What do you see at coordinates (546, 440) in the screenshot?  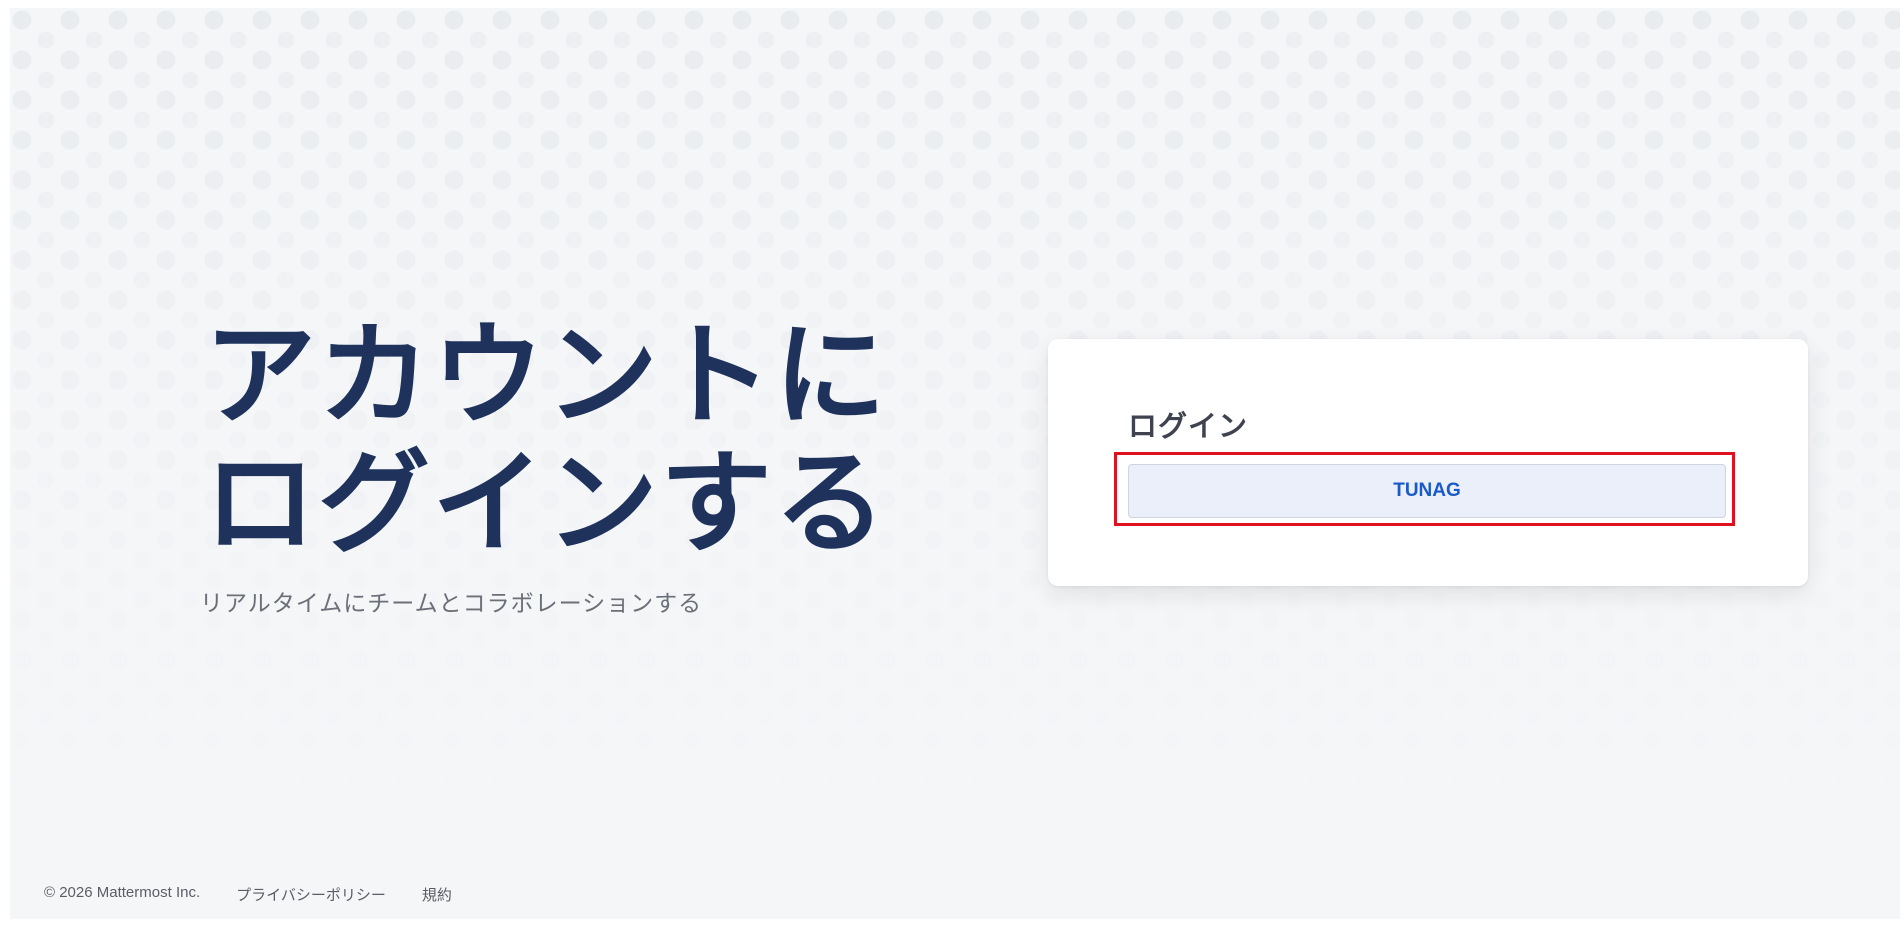 I see `hero-title: アカウントに ログインする` at bounding box center [546, 440].